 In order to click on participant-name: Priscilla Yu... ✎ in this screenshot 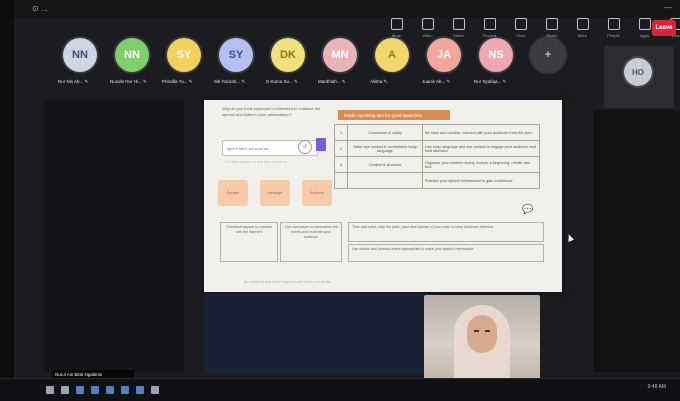, I will do `click(186, 82)`.